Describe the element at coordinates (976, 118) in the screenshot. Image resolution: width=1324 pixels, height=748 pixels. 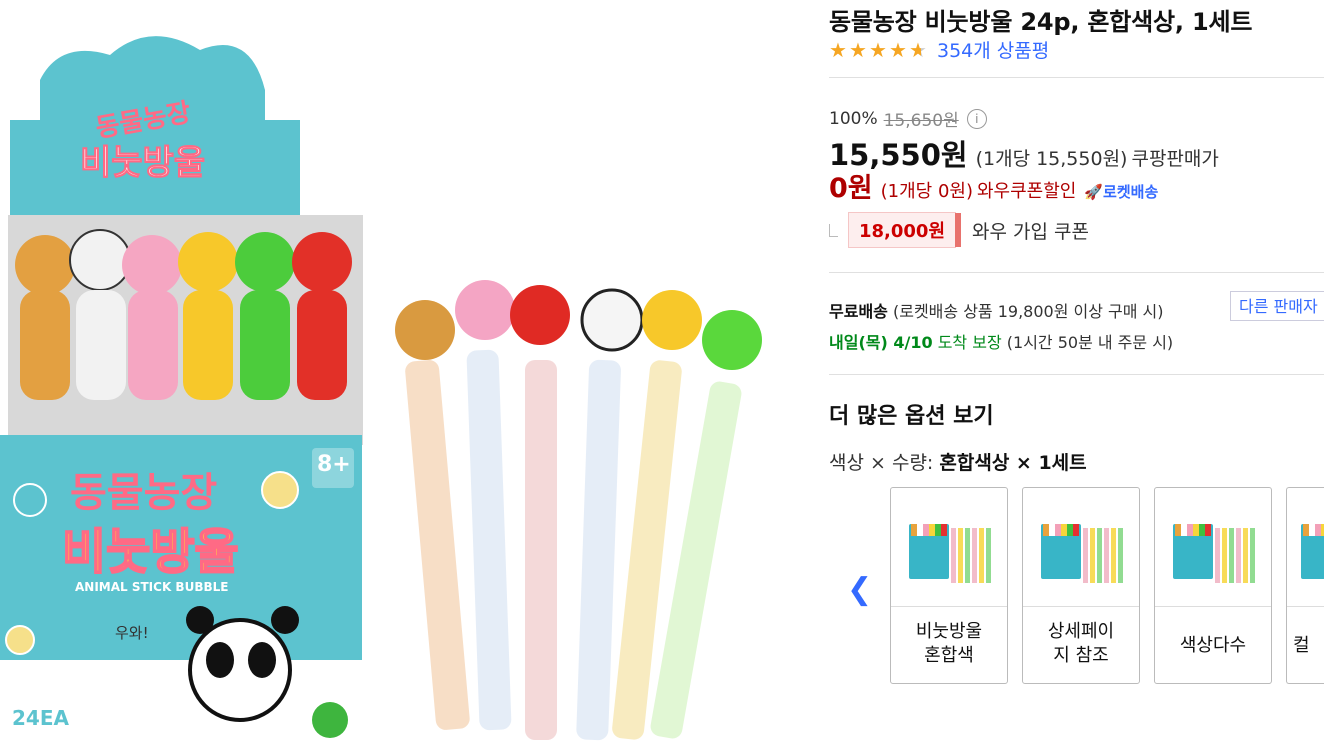
I see `info-icon: i` at that location.